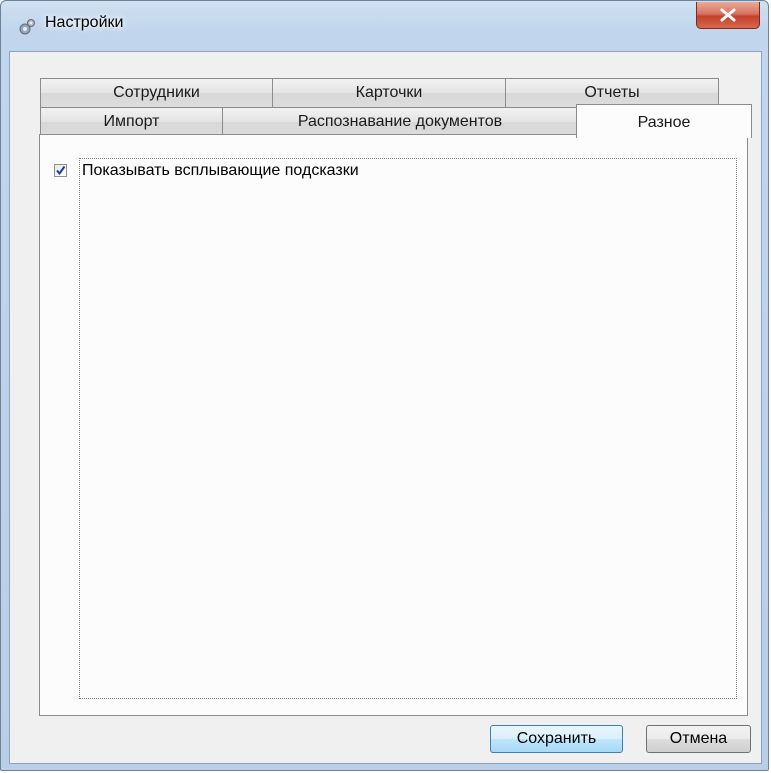  I want to click on tab-document-recognition: Распознавание документов, so click(400, 121).